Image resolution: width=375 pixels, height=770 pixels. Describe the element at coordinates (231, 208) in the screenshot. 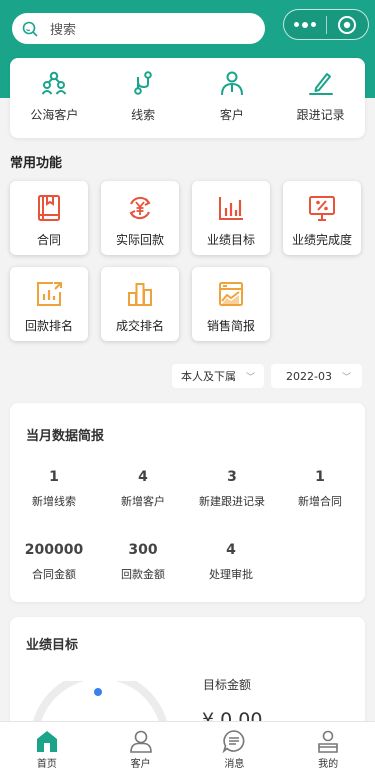

I see `bar-chart-icon` at that location.